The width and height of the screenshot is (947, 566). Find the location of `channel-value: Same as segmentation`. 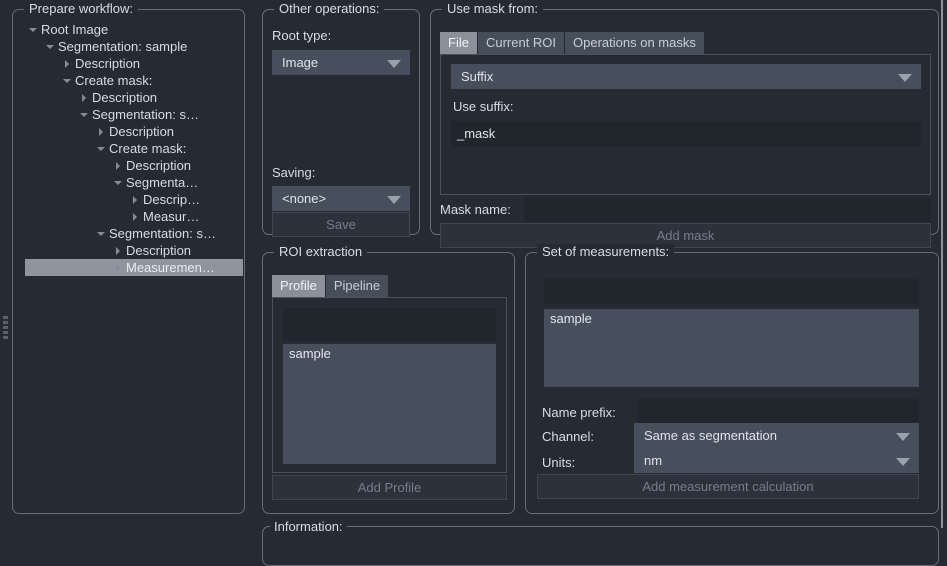

channel-value: Same as segmentation is located at coordinates (710, 435).